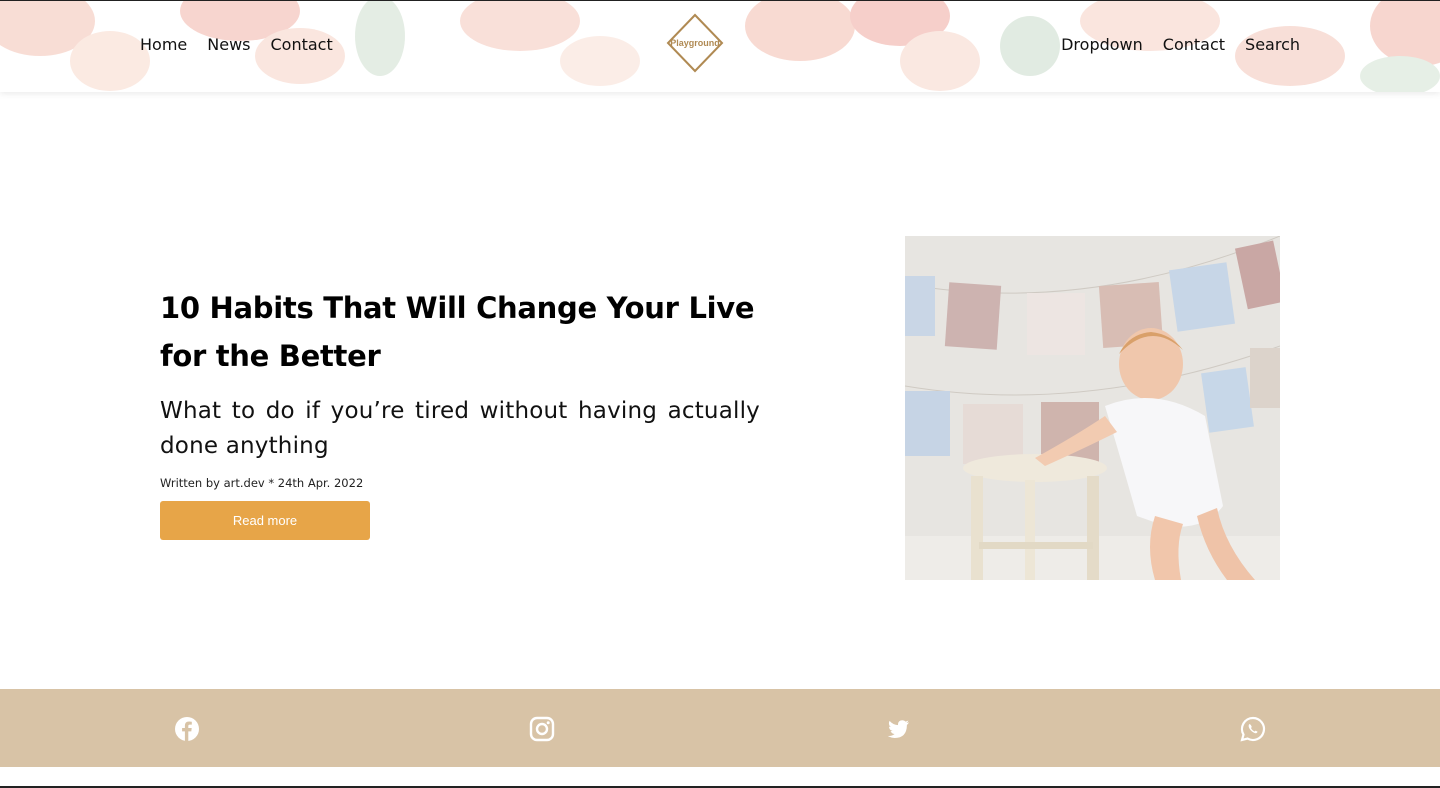  What do you see at coordinates (898, 729) in the screenshot?
I see `twitter-icon` at bounding box center [898, 729].